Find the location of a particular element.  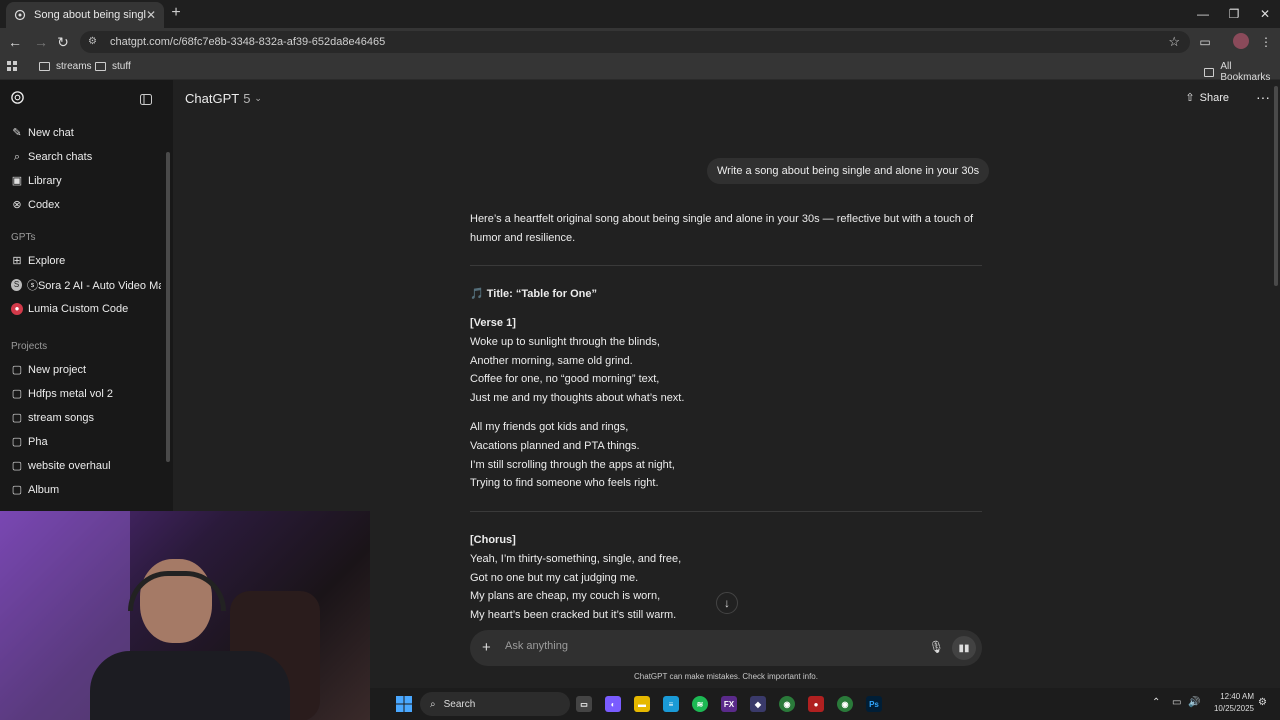

photoshop-icon: Ps is located at coordinates (874, 704).